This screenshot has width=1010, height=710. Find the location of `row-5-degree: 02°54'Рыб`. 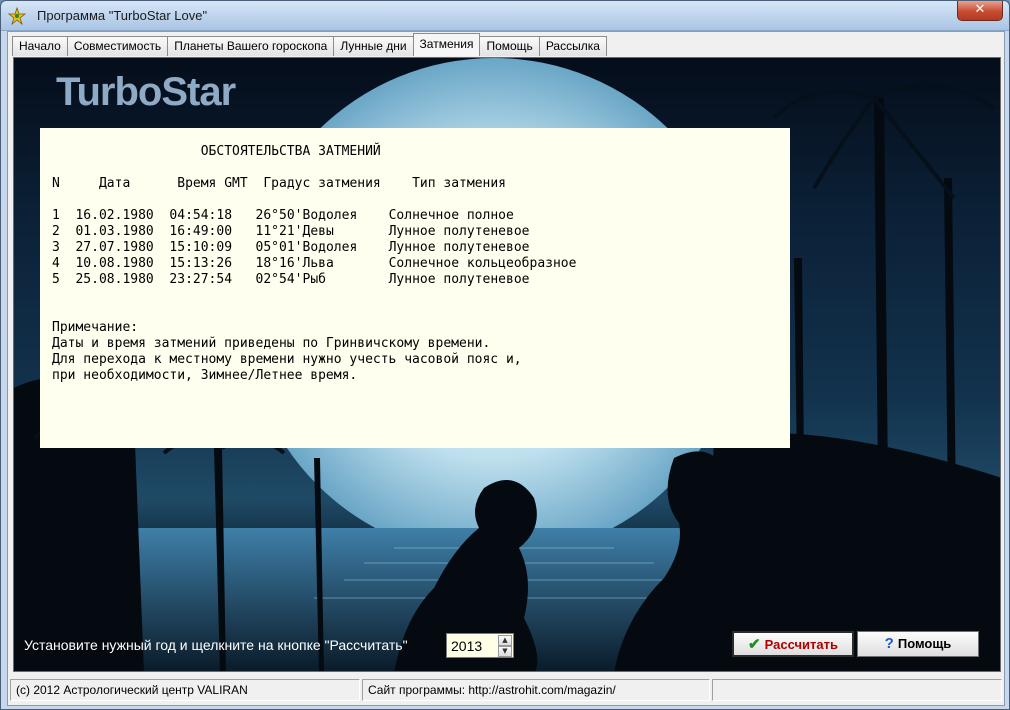

row-5-degree: 02°54'Рыб is located at coordinates (290, 279).